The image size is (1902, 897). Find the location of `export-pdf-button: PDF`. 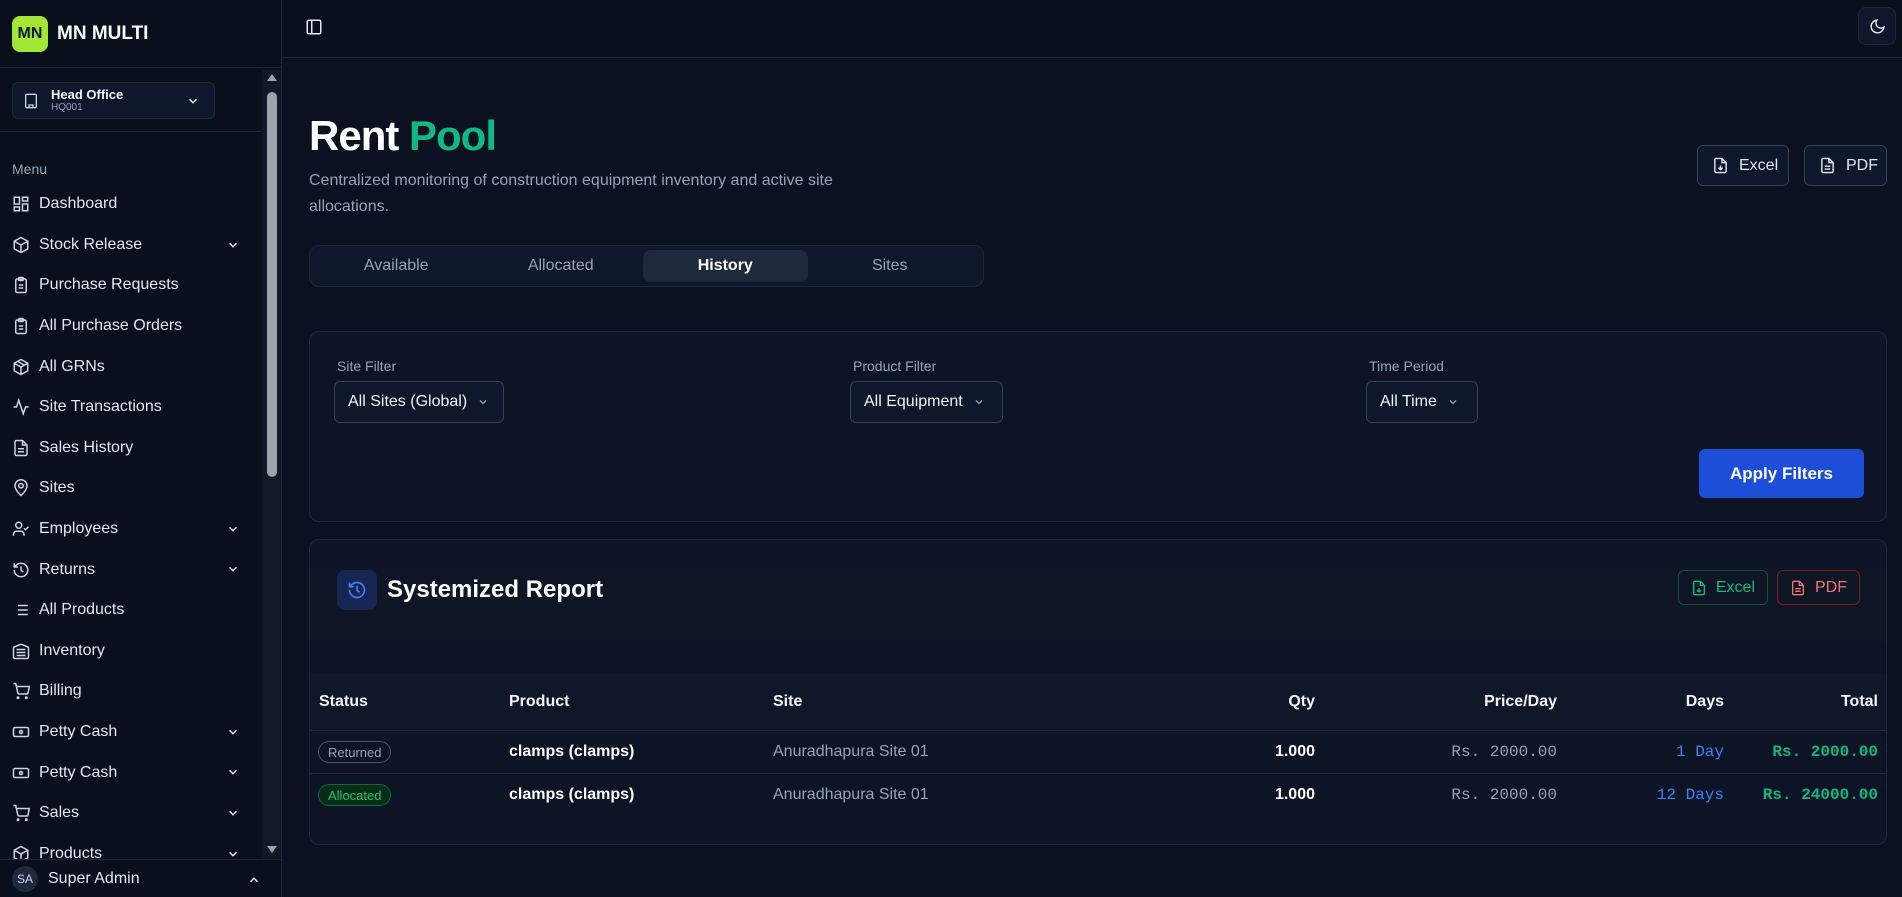

export-pdf-button: PDF is located at coordinates (1845, 165).